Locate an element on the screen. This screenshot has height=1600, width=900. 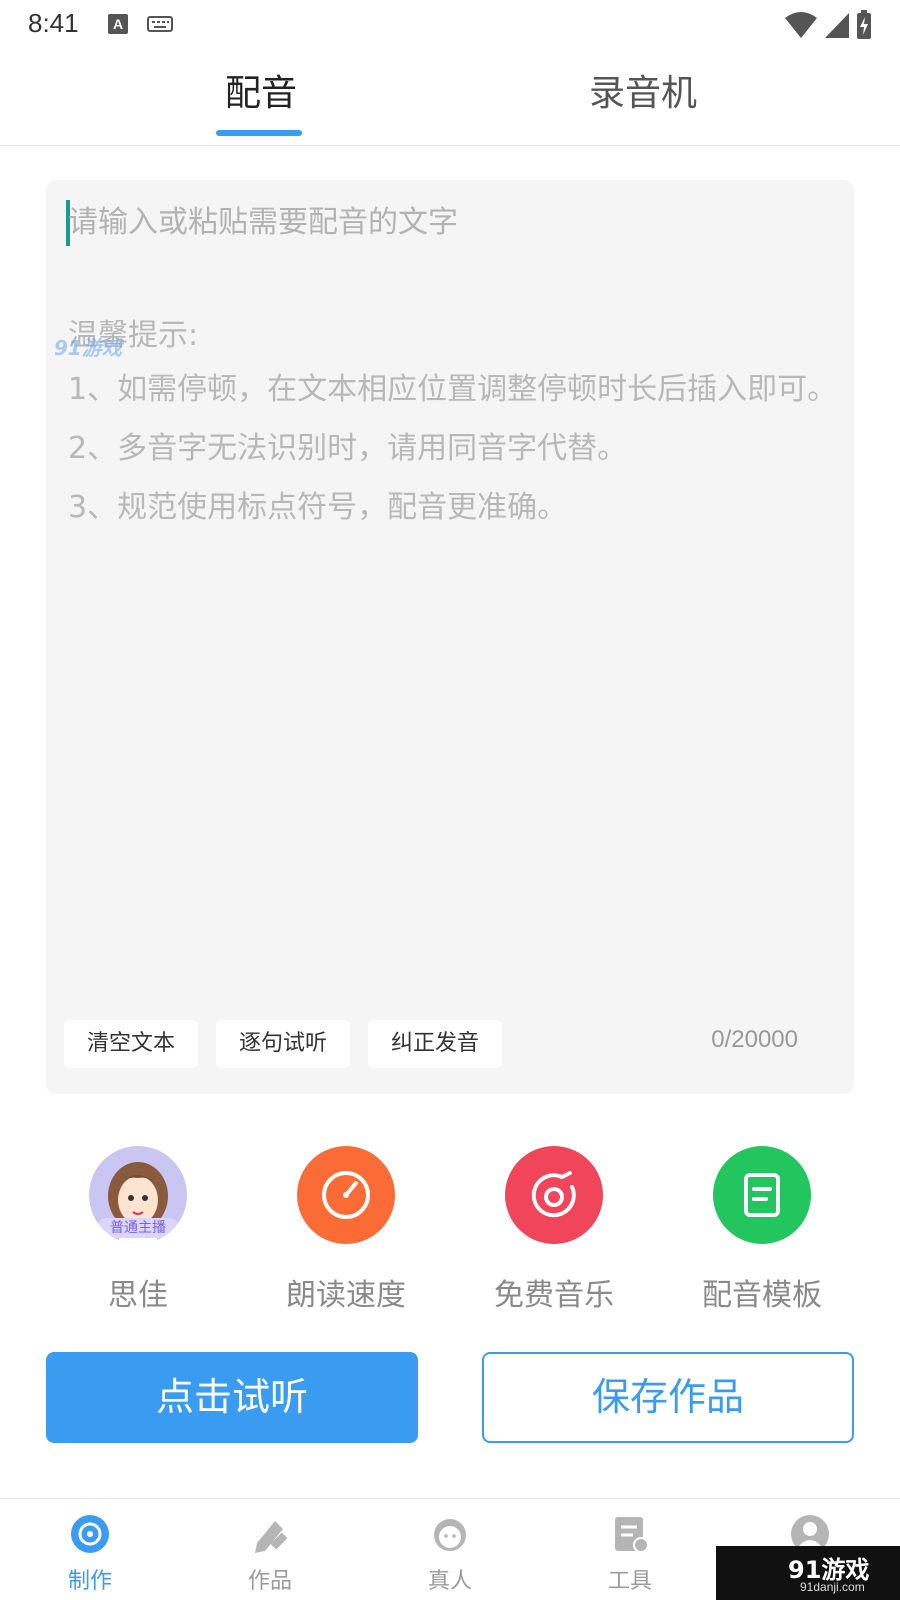
nav-real-label: 真人 is located at coordinates (449, 1581).